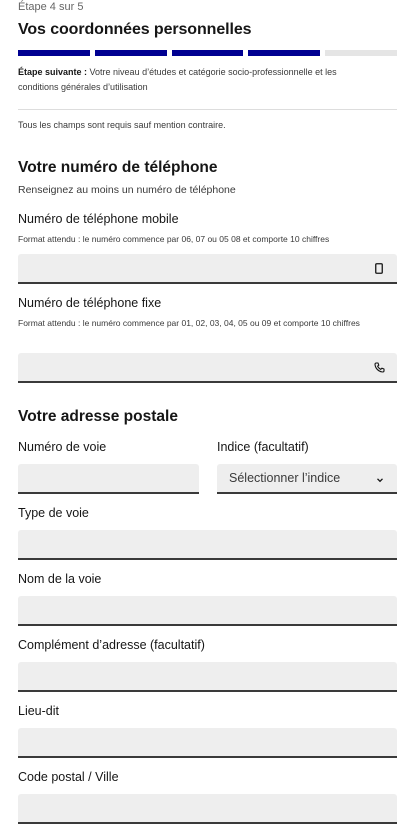  What do you see at coordinates (62, 447) in the screenshot?
I see `street-number-label: Numéro de voie` at bounding box center [62, 447].